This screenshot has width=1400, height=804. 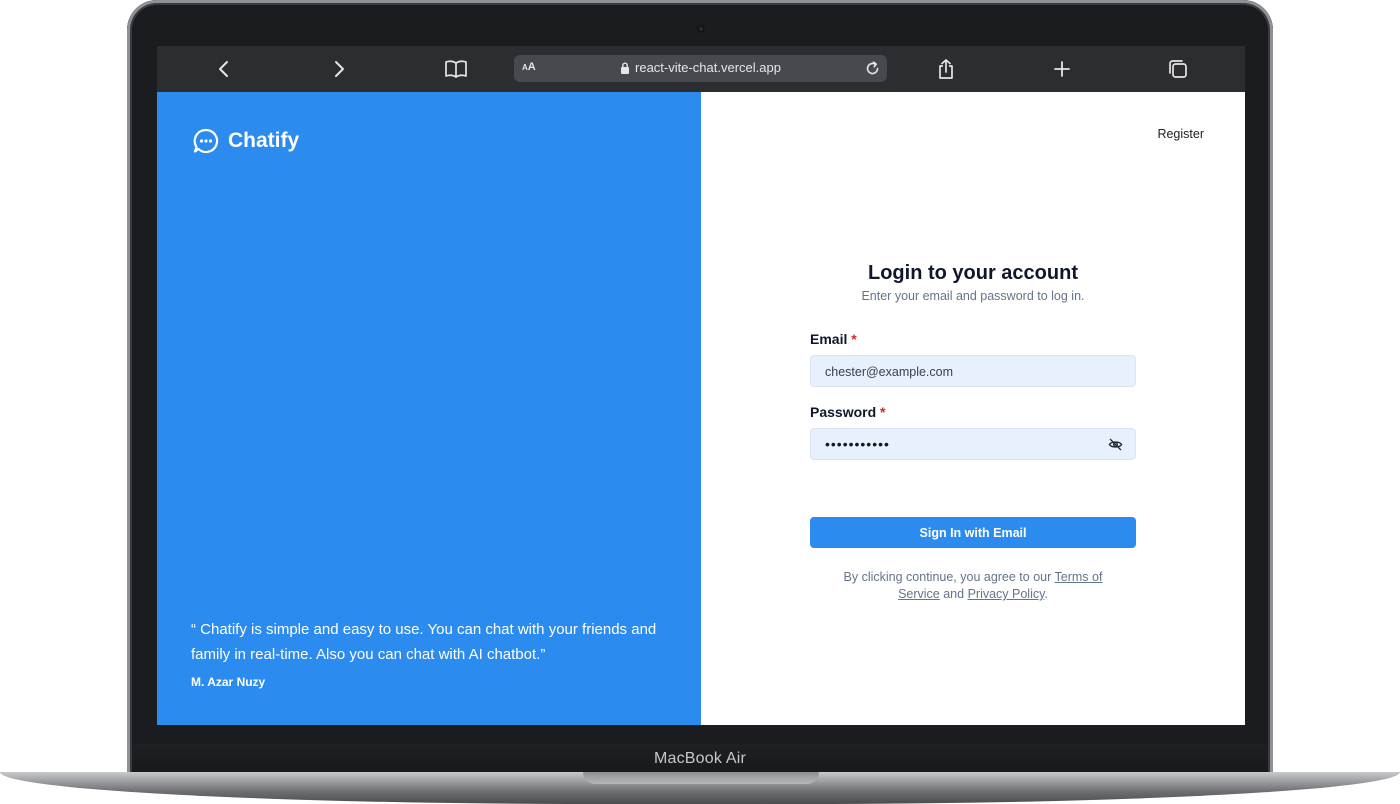 What do you see at coordinates (1006, 594) in the screenshot?
I see `privacy-link: Privacy Policy` at bounding box center [1006, 594].